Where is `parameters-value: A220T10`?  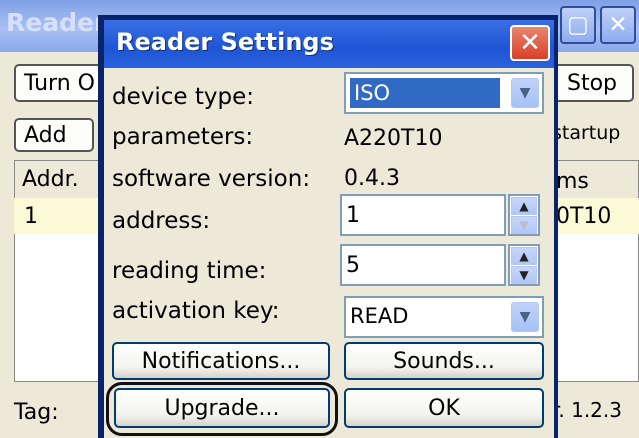
parameters-value: A220T10 is located at coordinates (393, 138).